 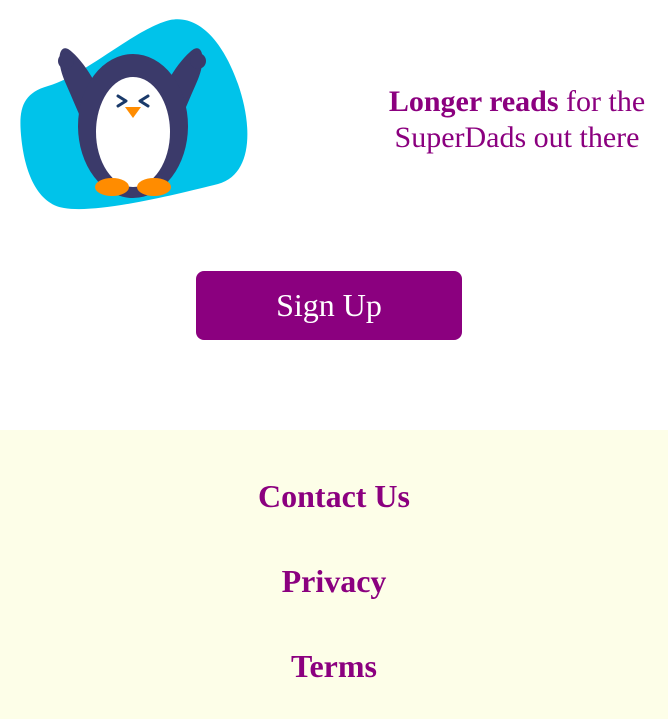 I want to click on footer-link-terms: Terms, so click(x=334, y=666).